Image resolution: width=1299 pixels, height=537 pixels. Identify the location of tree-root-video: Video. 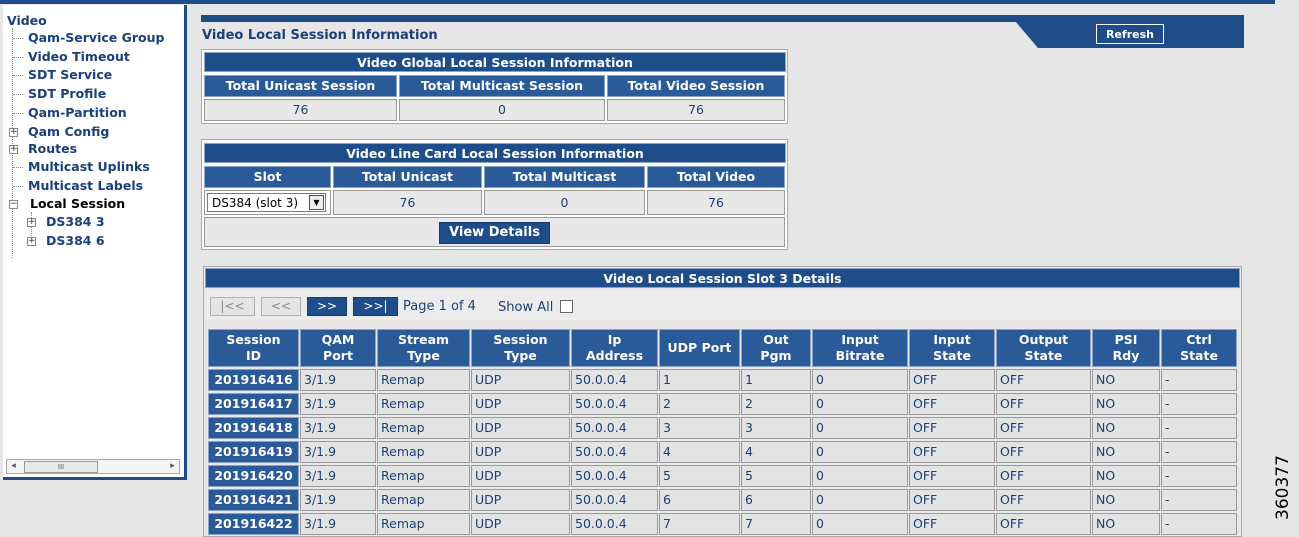
(27, 20).